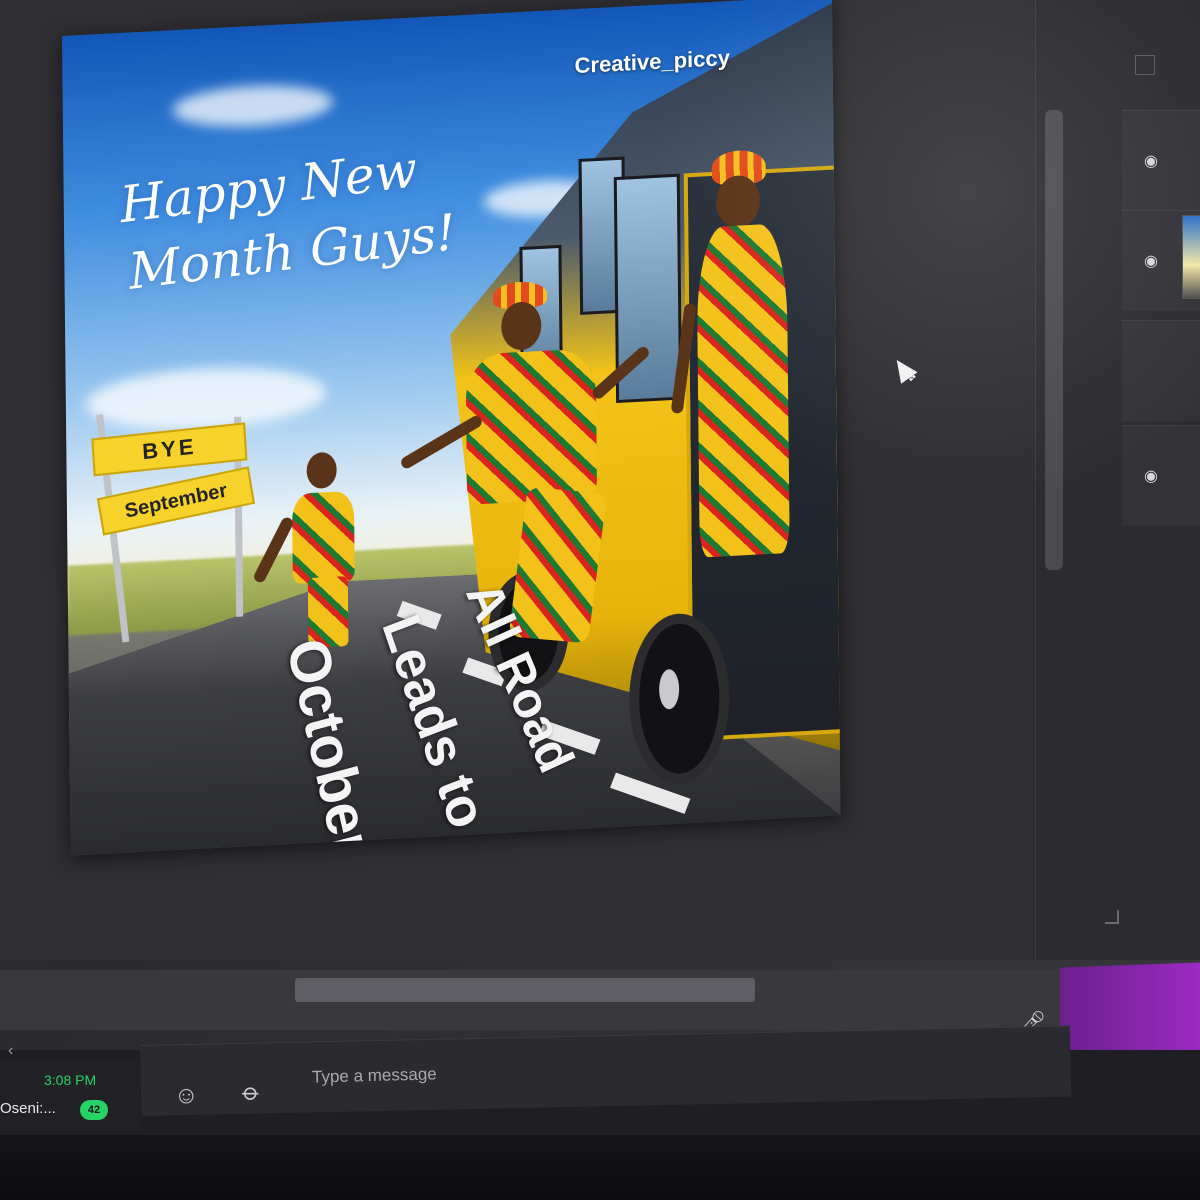 This screenshot has height=1200, width=1200. I want to click on laptop-bezel, so click(600, 1167).